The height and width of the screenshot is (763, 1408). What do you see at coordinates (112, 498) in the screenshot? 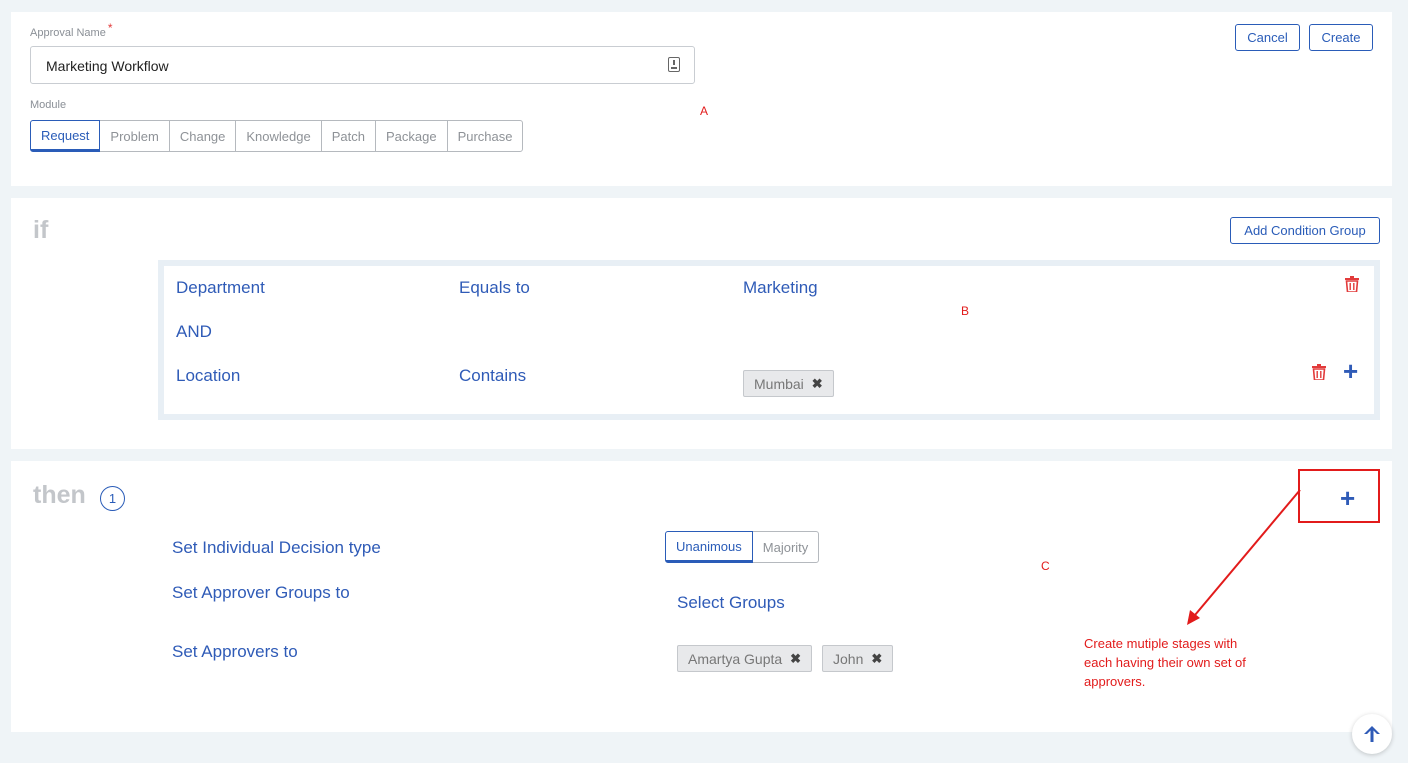
I see `stage-number-badge: 1` at bounding box center [112, 498].